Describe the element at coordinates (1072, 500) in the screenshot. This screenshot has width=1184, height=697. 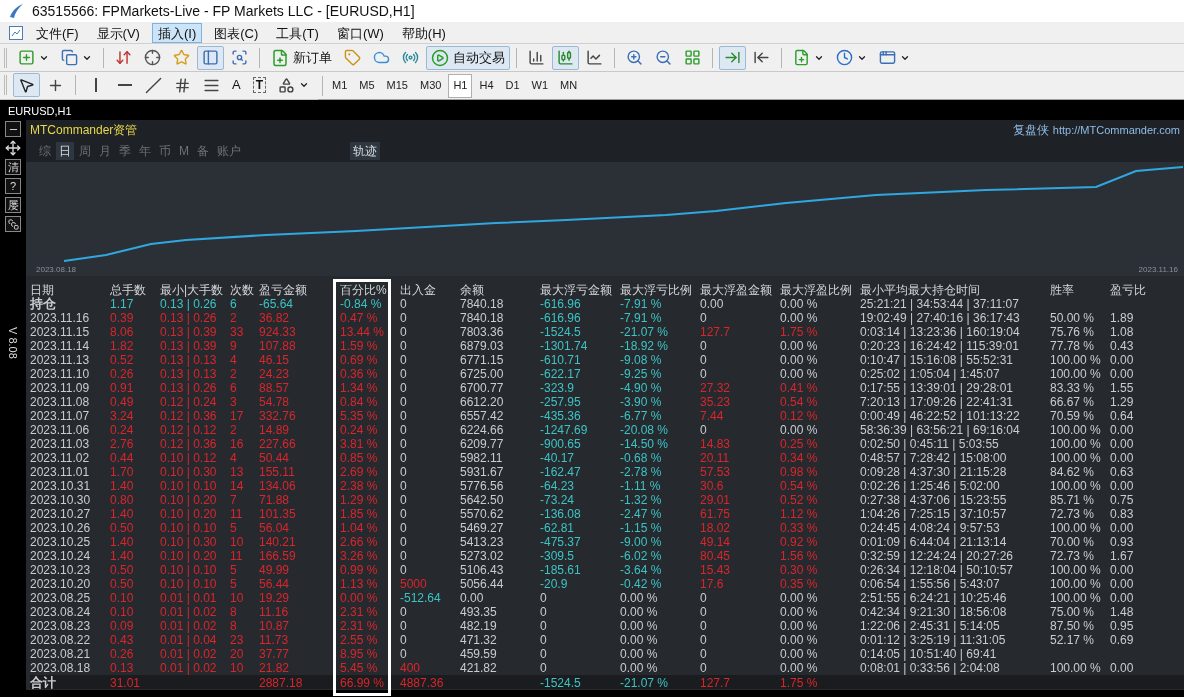
I see `table-cell: 85.71 %` at that location.